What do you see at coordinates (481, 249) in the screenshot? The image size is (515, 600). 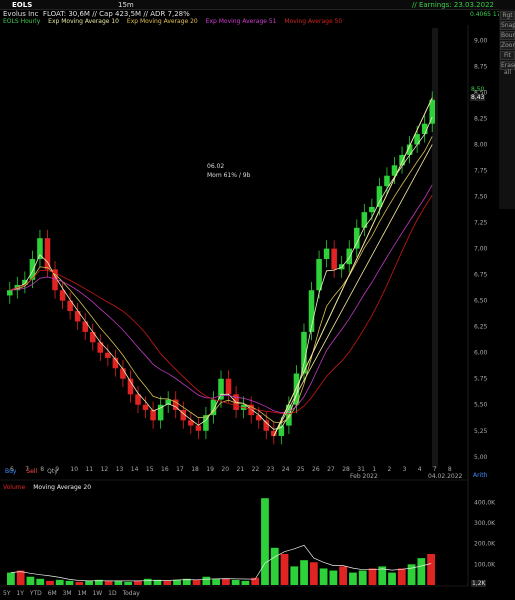 I see `price-tick: 7,00` at bounding box center [481, 249].